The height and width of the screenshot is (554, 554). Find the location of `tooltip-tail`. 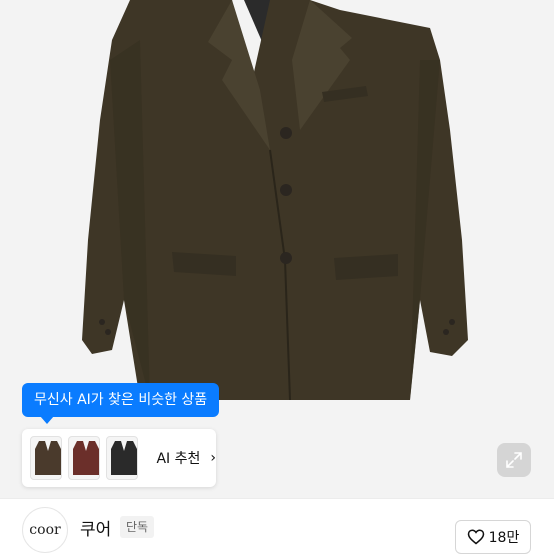

tooltip-tail is located at coordinates (47, 420).